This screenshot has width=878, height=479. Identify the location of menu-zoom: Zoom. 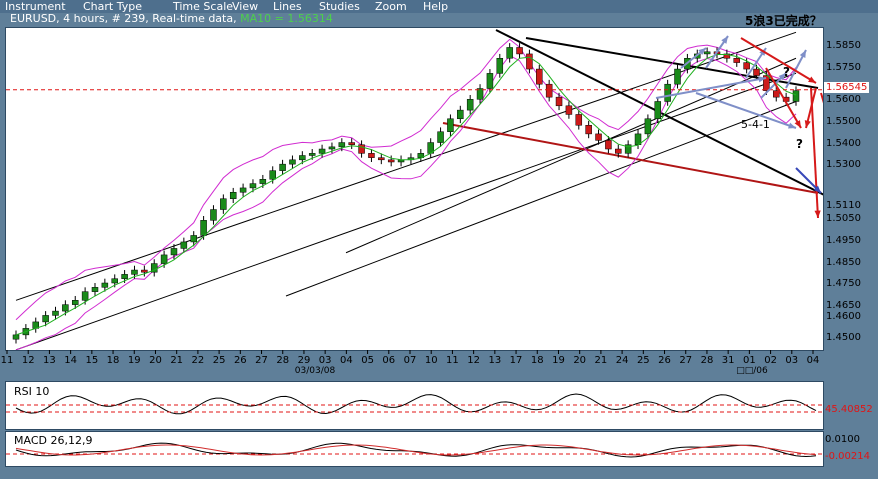
(391, 6).